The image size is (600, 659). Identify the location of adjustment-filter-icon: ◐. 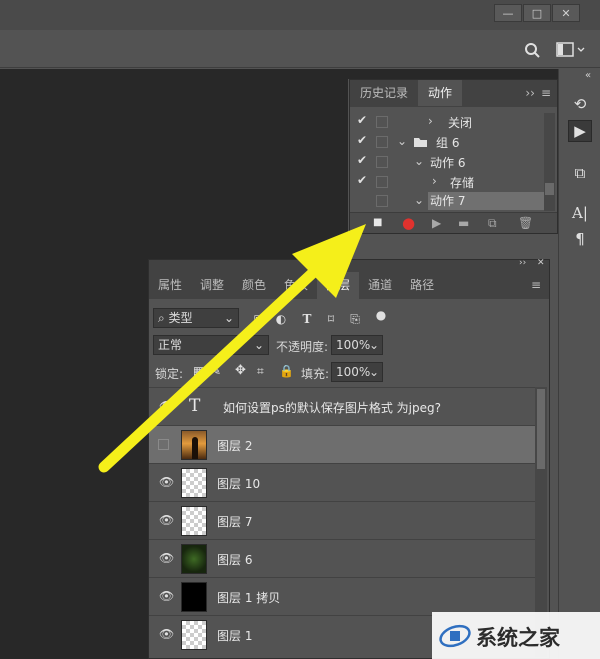
(281, 319).